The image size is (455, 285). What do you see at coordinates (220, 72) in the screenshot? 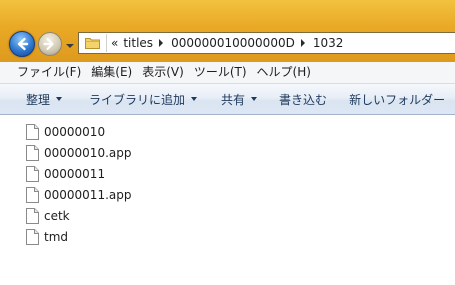
I see `menu-tools: ツール(T)` at bounding box center [220, 72].